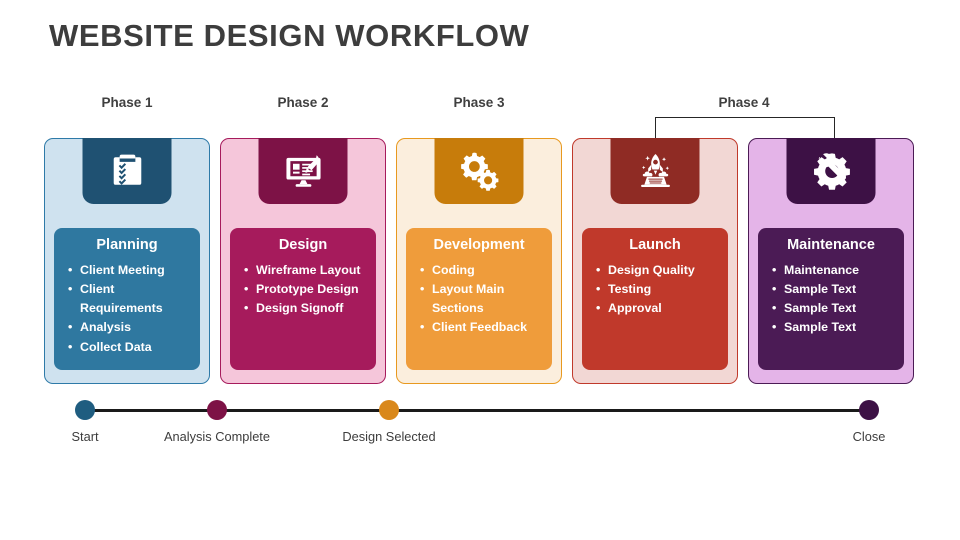 The width and height of the screenshot is (960, 540). What do you see at coordinates (127, 102) in the screenshot?
I see `phase-label-1: Phase 1` at bounding box center [127, 102].